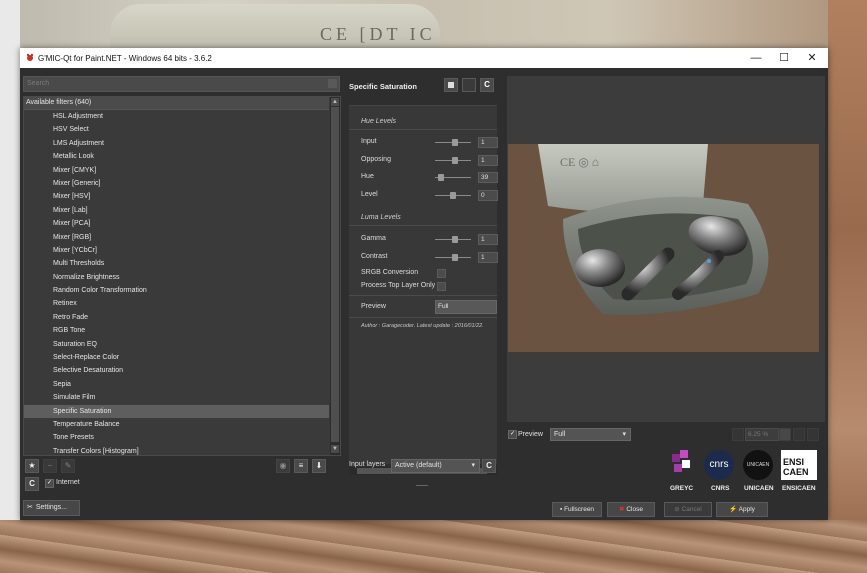  Describe the element at coordinates (176, 116) in the screenshot. I see `list-item: HSL Adjustment` at that location.